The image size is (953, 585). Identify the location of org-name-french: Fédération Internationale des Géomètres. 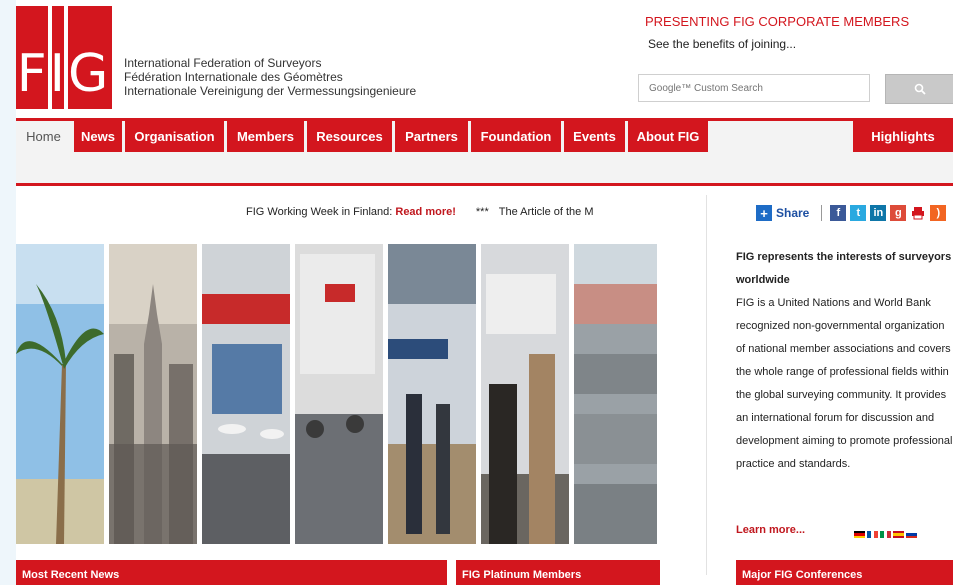
(233, 77).